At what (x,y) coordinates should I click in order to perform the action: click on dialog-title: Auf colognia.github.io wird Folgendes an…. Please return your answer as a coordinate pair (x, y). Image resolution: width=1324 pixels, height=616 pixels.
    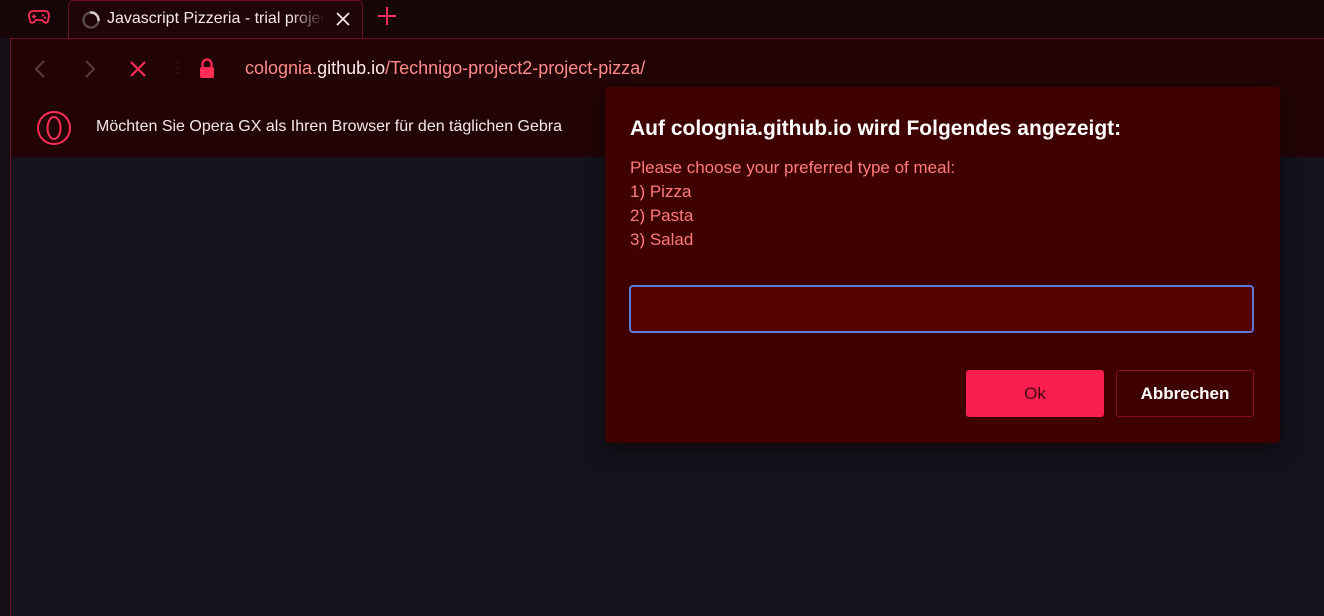
    Looking at the image, I should click on (876, 128).